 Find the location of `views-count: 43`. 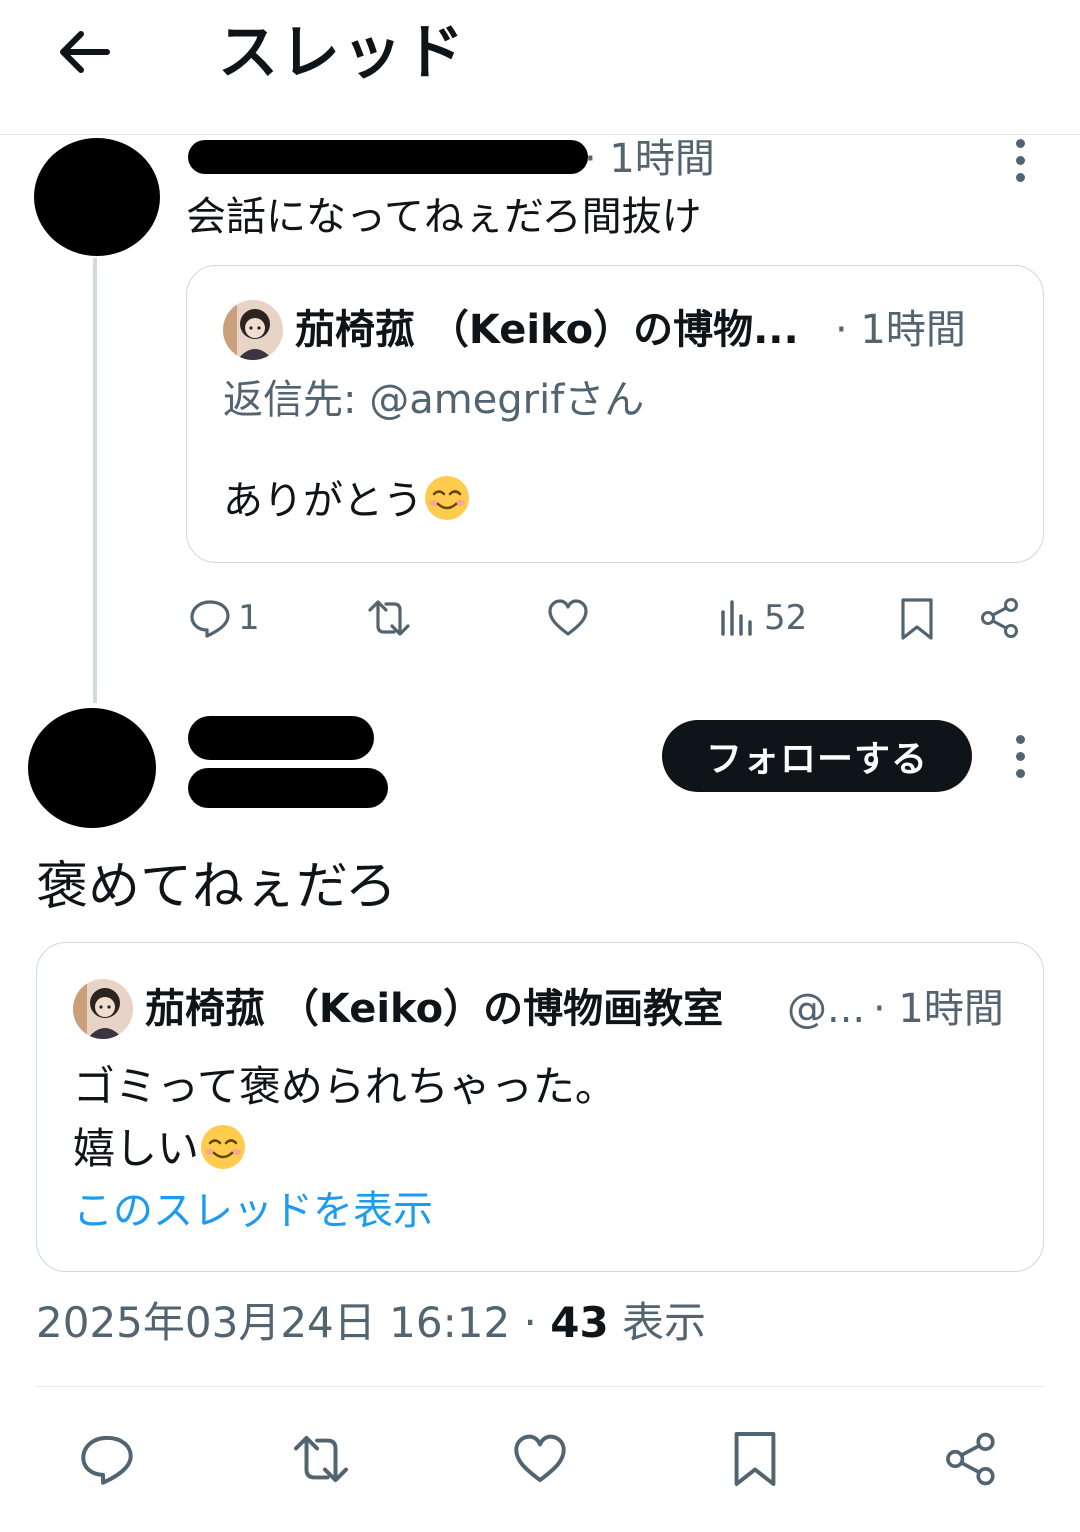

views-count: 43 is located at coordinates (579, 1322).